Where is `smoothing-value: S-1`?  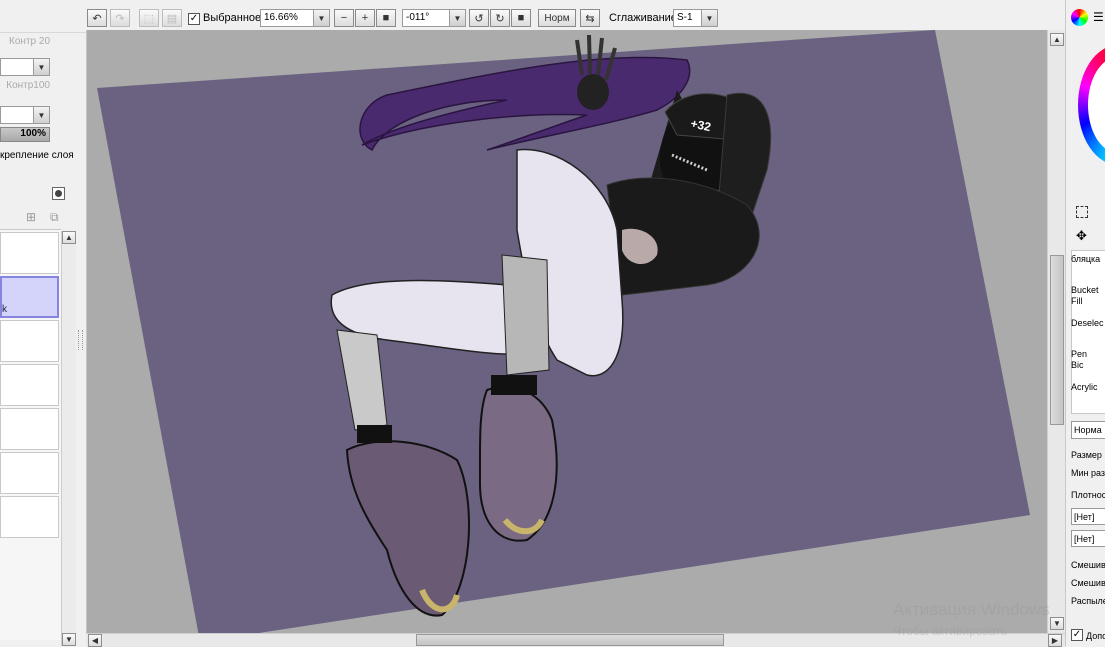 smoothing-value: S-1 is located at coordinates (685, 17).